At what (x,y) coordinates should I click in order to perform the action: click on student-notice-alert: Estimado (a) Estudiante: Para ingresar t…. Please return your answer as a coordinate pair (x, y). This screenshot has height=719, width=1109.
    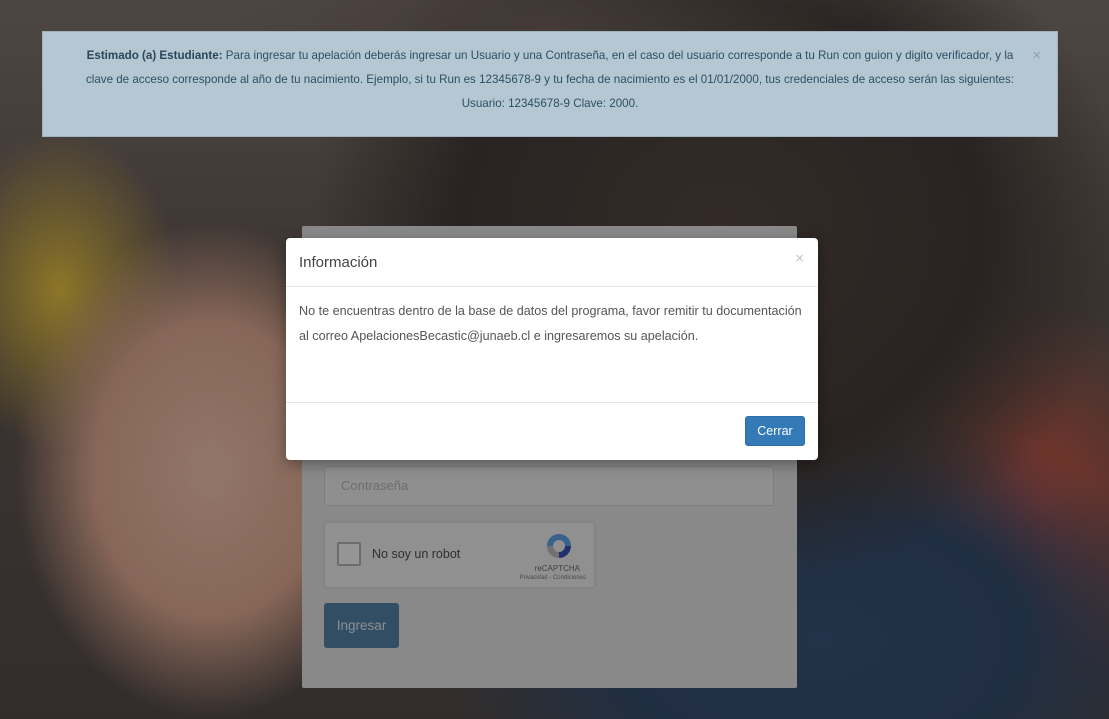
    Looking at the image, I should click on (550, 84).